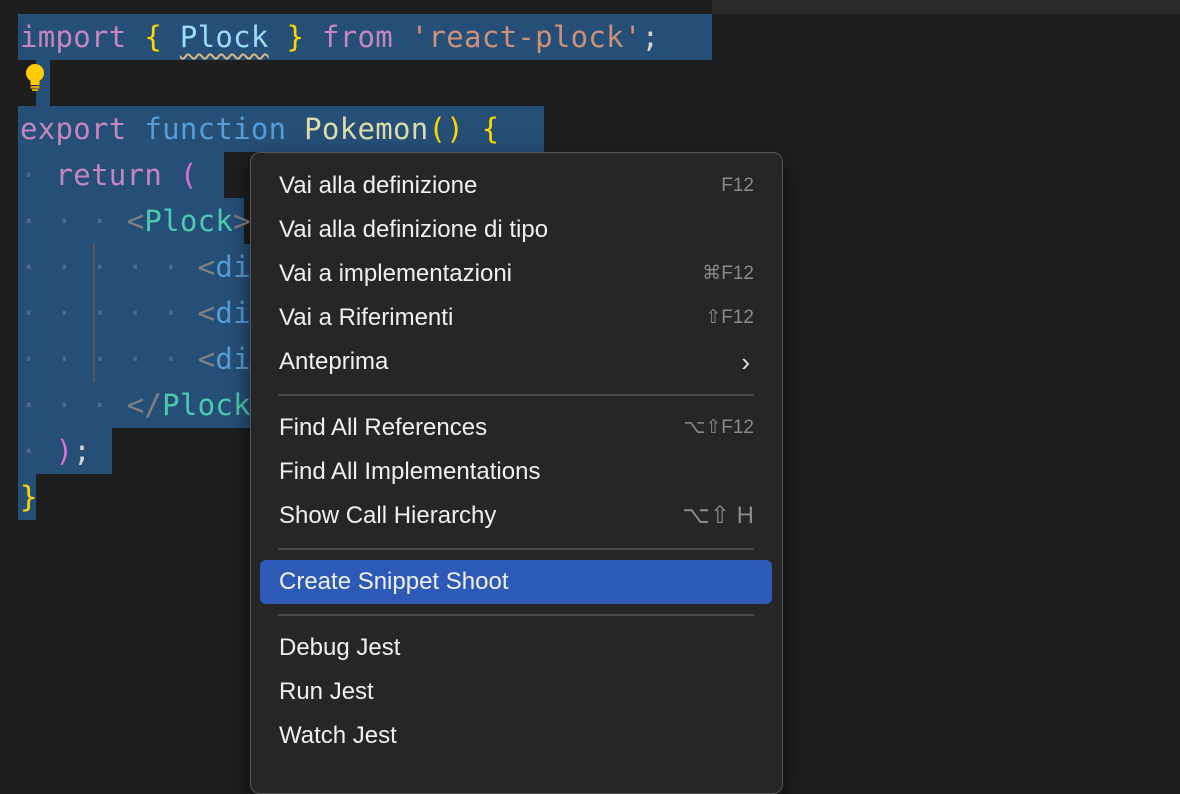  I want to click on menu-item-vai-alla-definizione-di-tipo: Vai alla definizione di tipo, so click(516, 230).